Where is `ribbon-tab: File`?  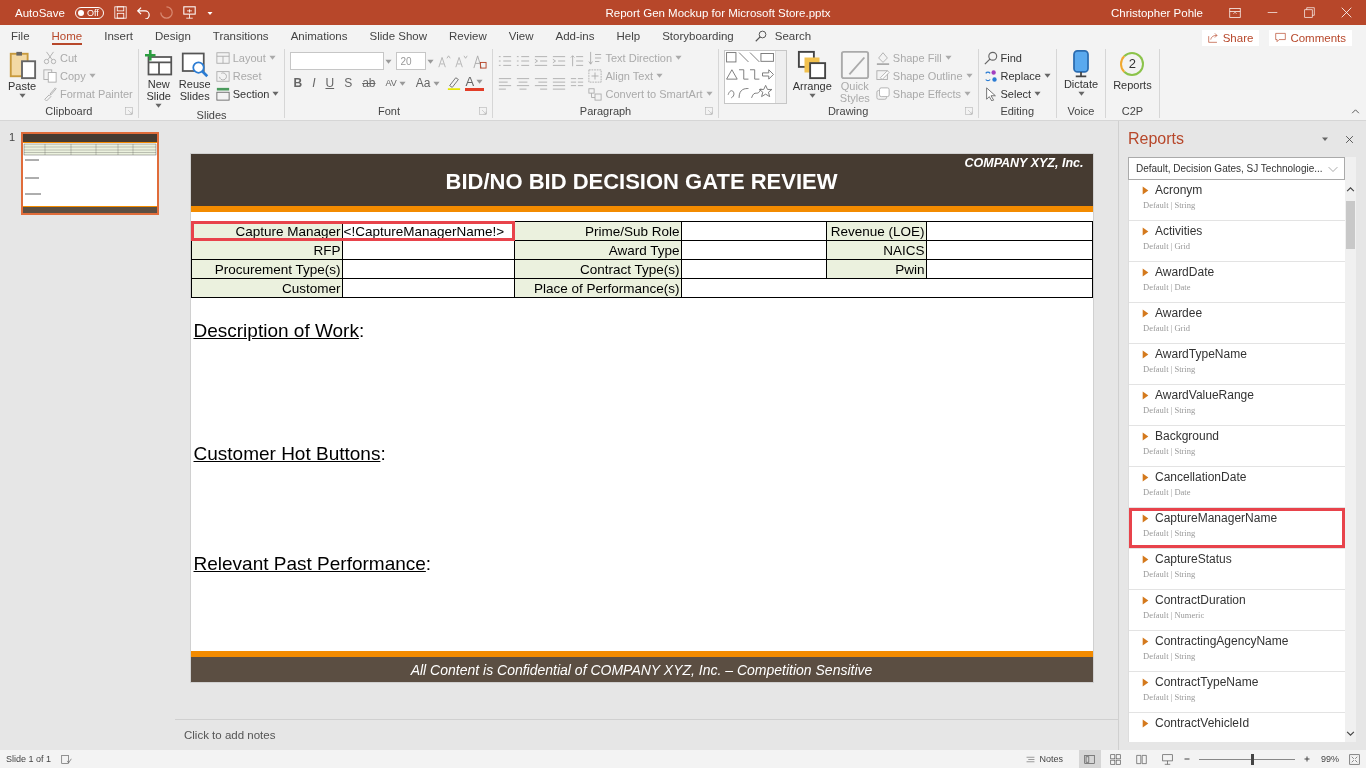
ribbon-tab: File is located at coordinates (20, 35).